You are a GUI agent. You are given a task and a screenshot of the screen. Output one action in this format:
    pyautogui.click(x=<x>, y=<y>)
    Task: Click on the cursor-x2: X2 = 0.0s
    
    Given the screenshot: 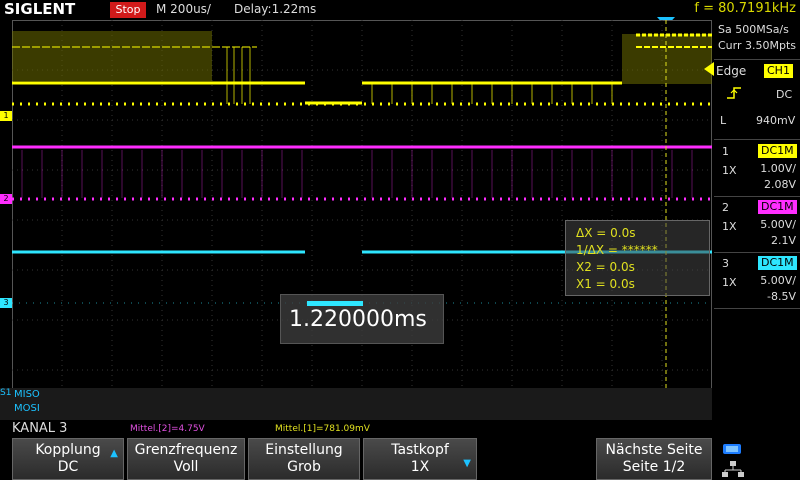 What is the action you would take?
    pyautogui.click(x=605, y=267)
    